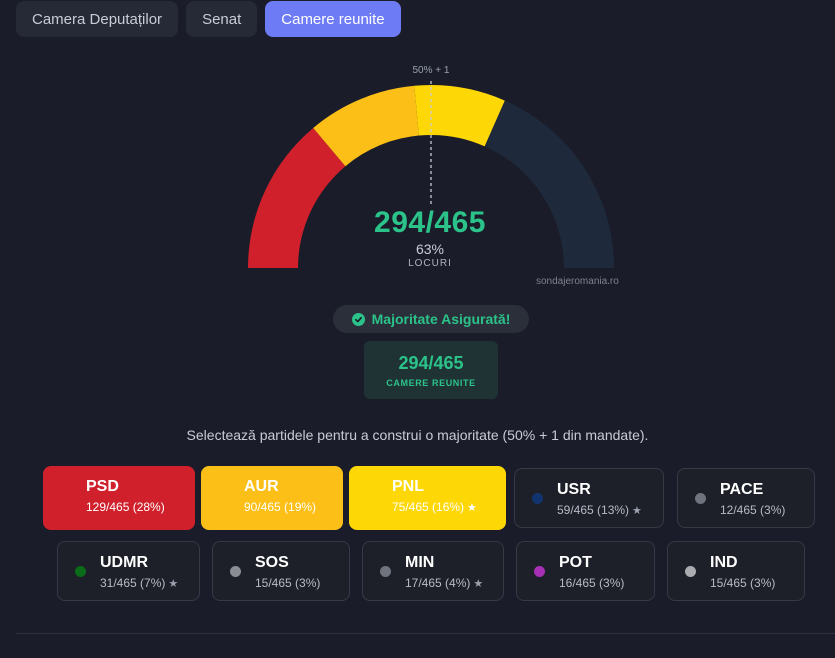 The image size is (835, 658). I want to click on party-seats: 17/465 (4%), so click(438, 583).